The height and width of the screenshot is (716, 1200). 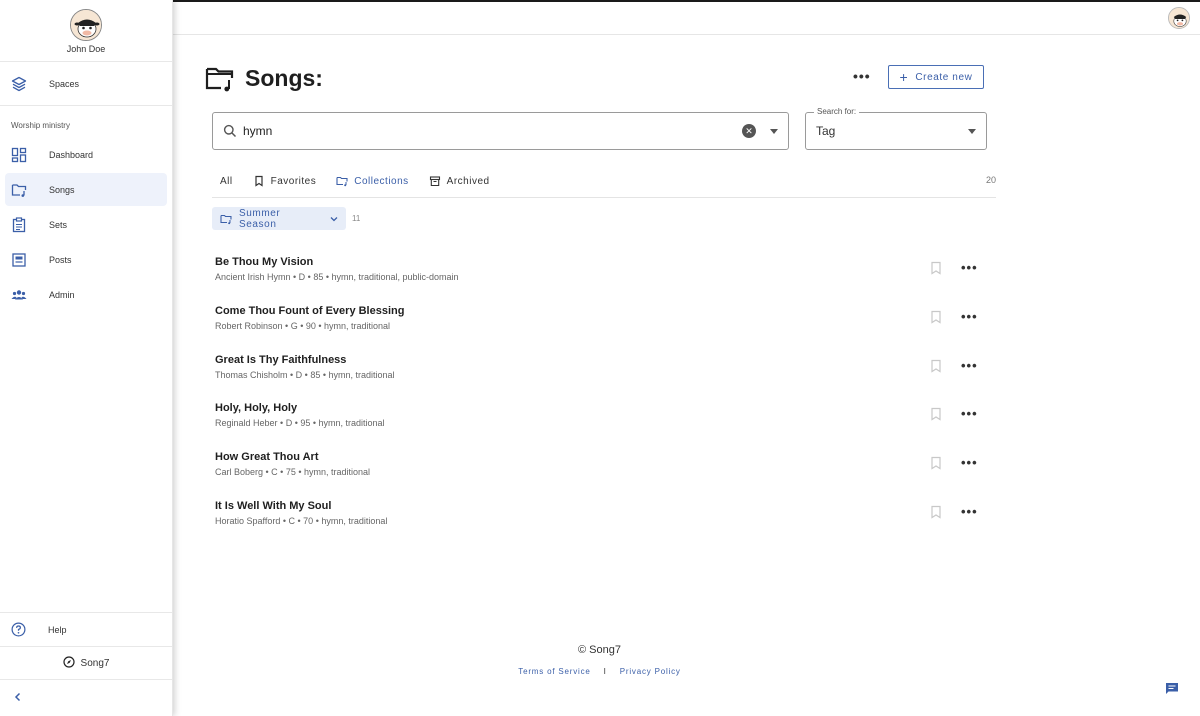 I want to click on posts-icon, so click(x=19, y=260).